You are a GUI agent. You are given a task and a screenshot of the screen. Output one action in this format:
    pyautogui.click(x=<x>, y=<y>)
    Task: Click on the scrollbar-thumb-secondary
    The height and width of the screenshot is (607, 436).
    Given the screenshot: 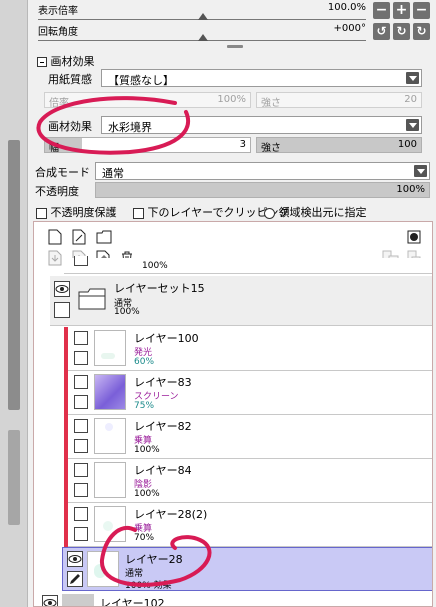 What is the action you would take?
    pyautogui.click(x=14, y=477)
    